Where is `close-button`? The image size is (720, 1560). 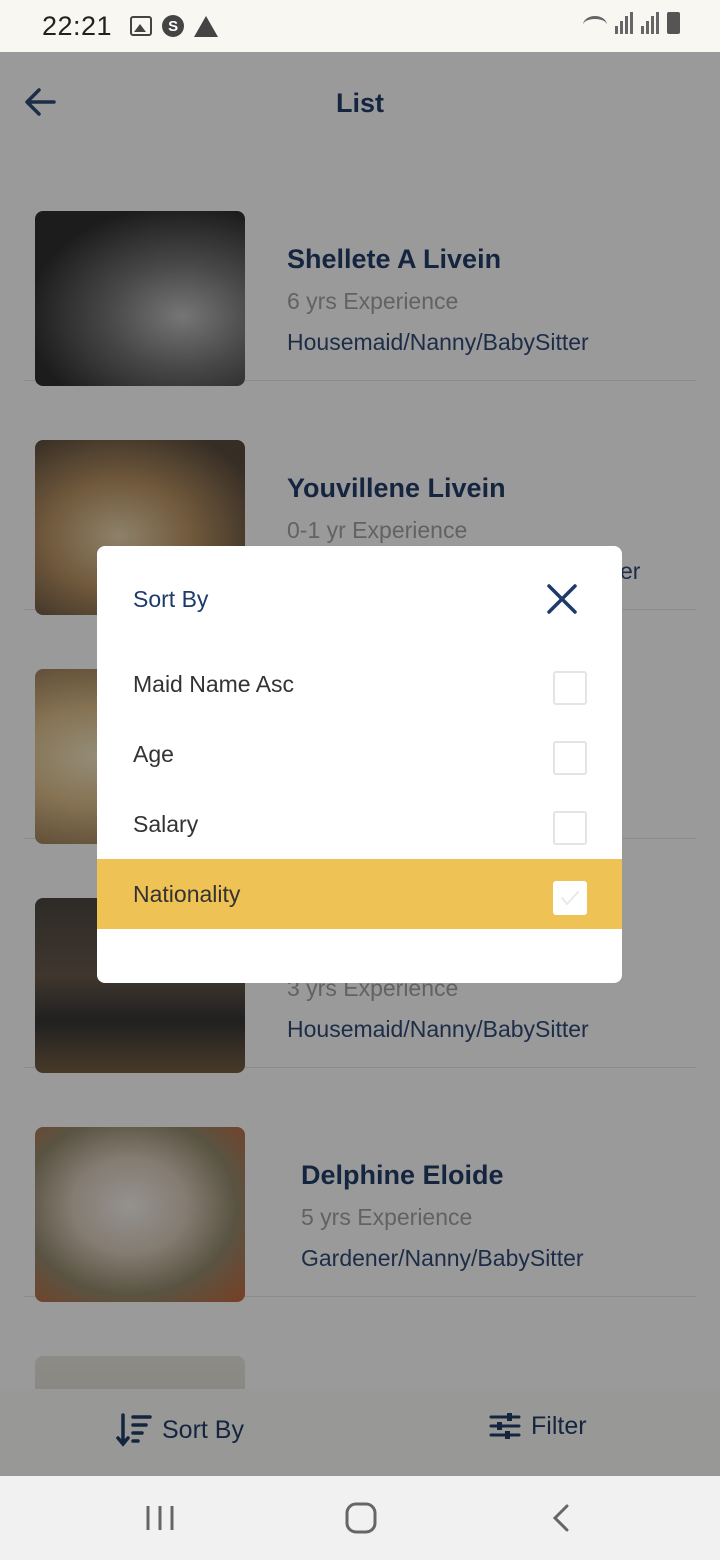 close-button is located at coordinates (562, 599).